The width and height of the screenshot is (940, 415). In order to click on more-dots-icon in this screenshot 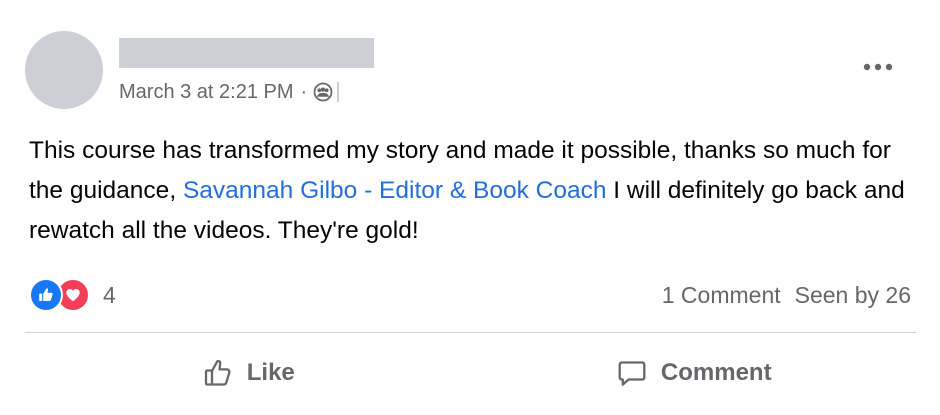, I will do `click(878, 67)`.